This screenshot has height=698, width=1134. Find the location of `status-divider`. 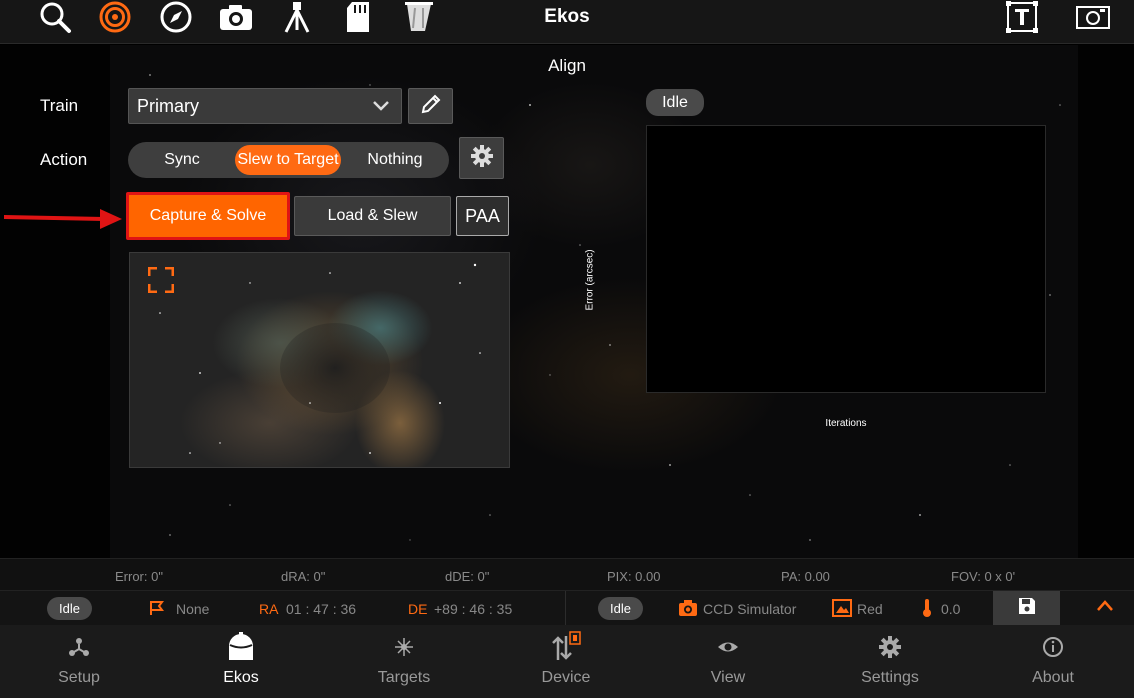

status-divider is located at coordinates (565, 608).